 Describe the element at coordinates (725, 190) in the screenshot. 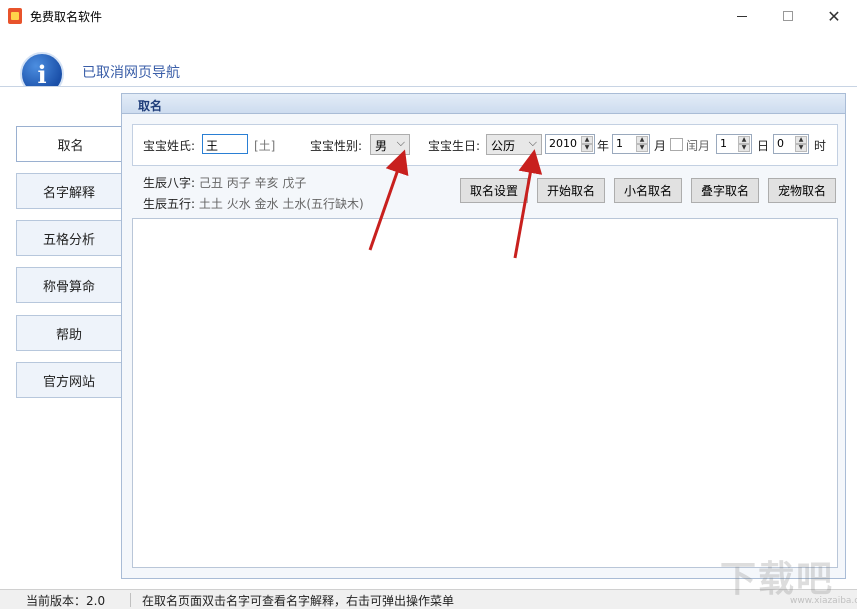

I see `double-name-button: 叠字取名` at that location.